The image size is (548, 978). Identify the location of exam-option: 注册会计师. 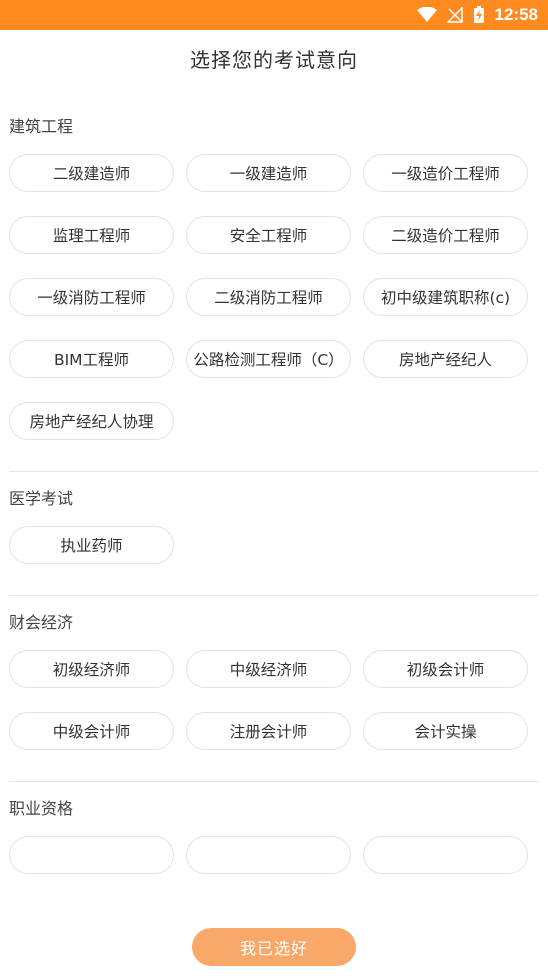
(268, 731).